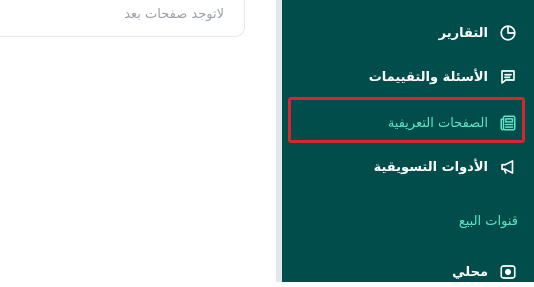 This screenshot has width=534, height=287. What do you see at coordinates (508, 33) in the screenshot?
I see `pie-chart-icon` at bounding box center [508, 33].